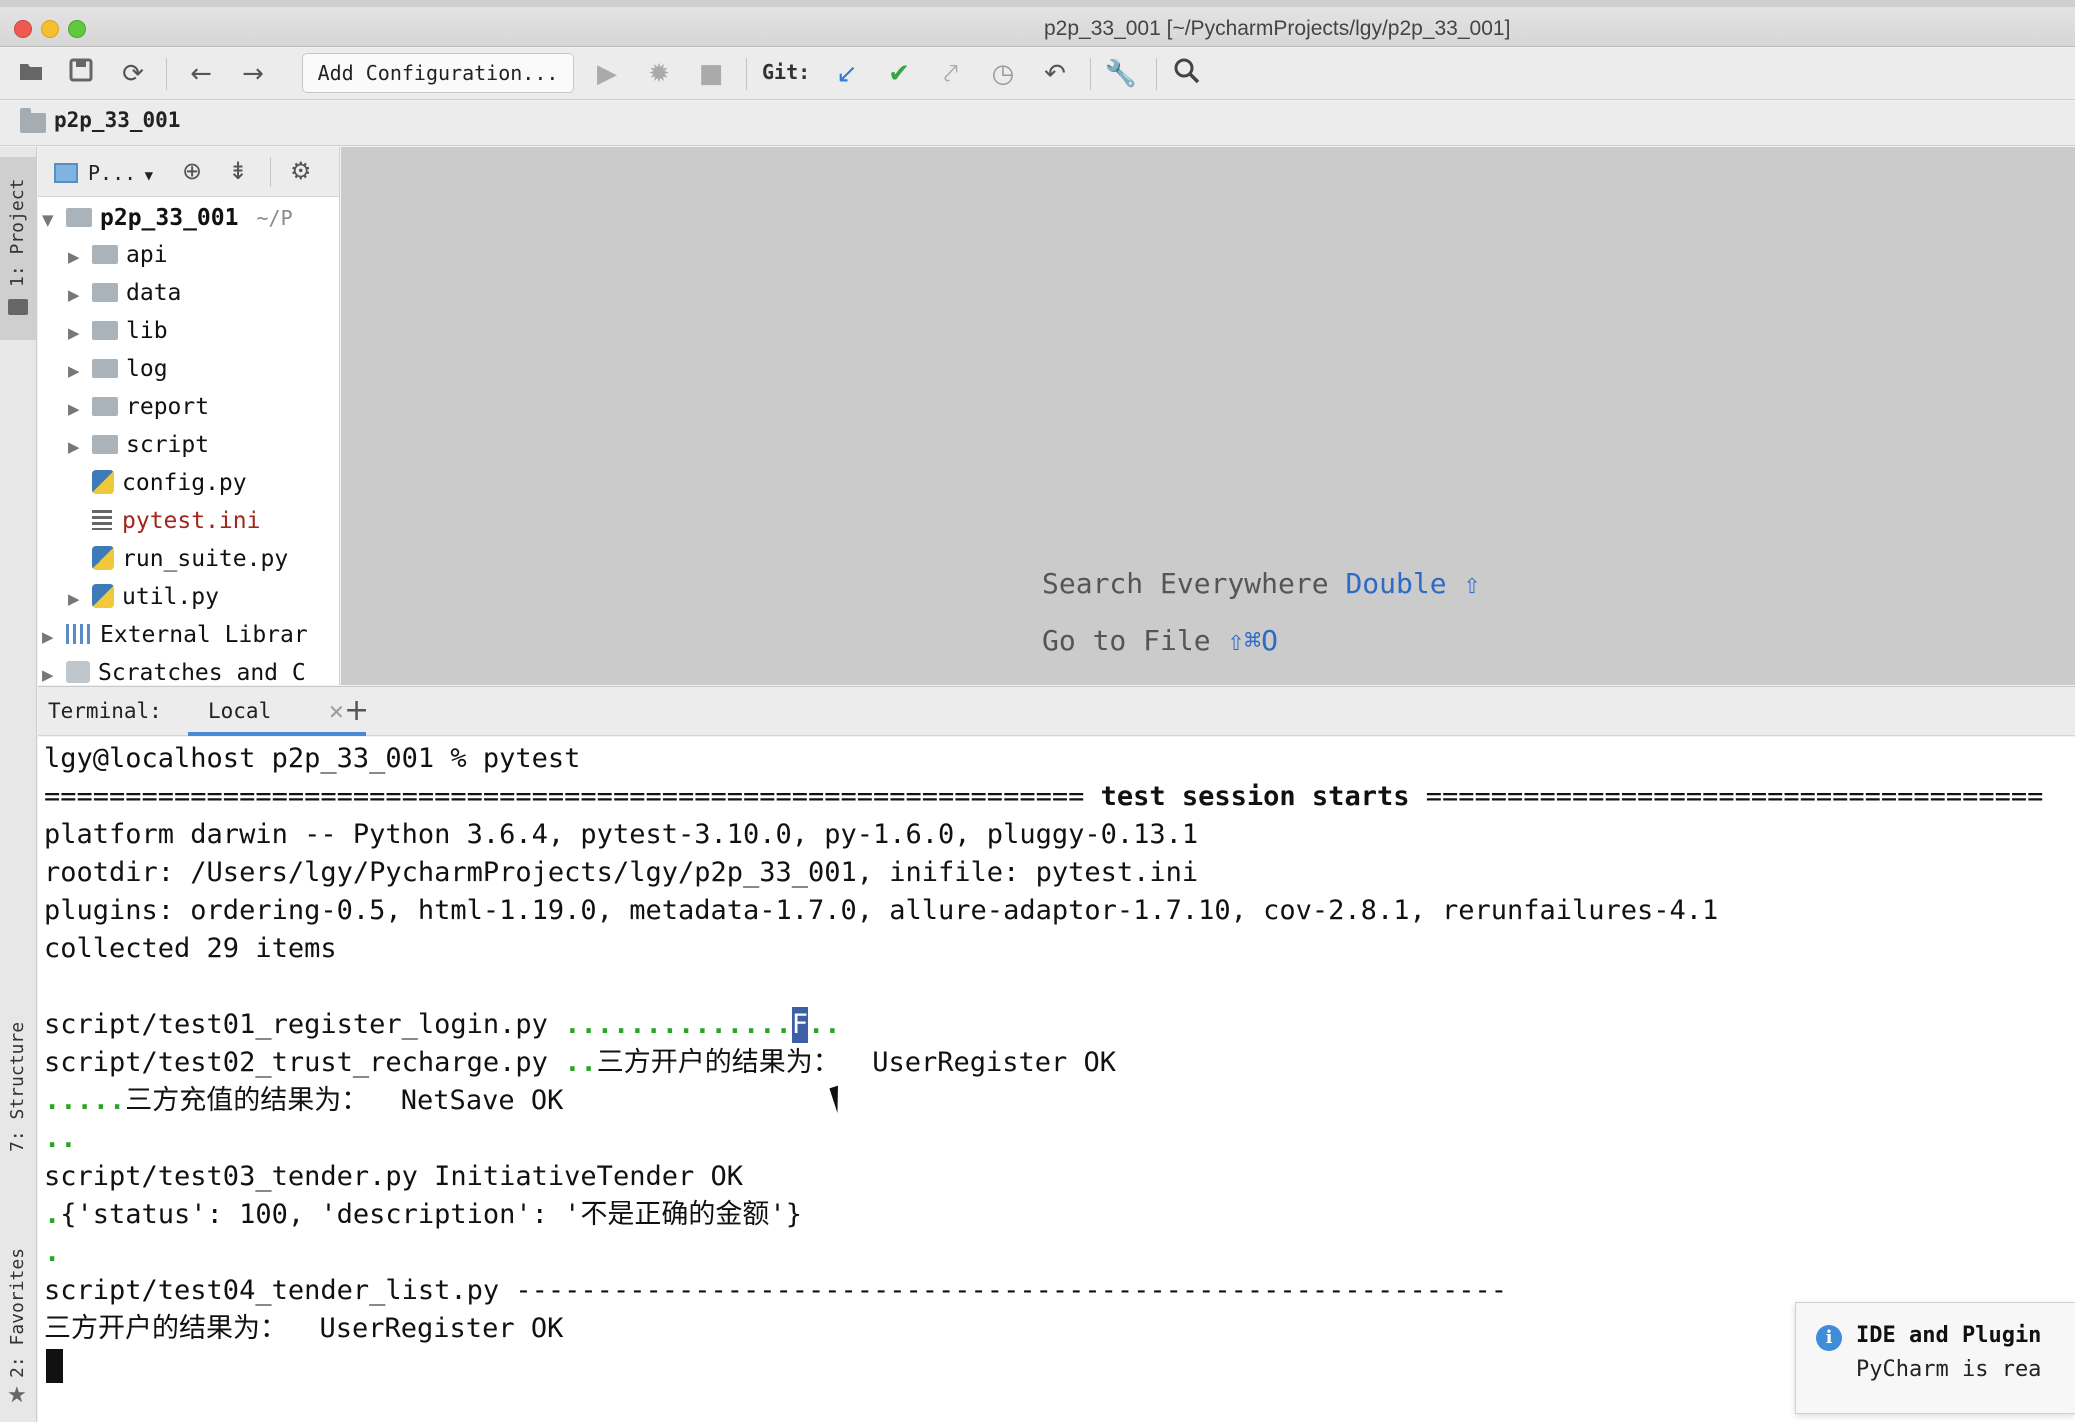  What do you see at coordinates (1734, 796) in the screenshot?
I see `session-rule: ======================================` at bounding box center [1734, 796].